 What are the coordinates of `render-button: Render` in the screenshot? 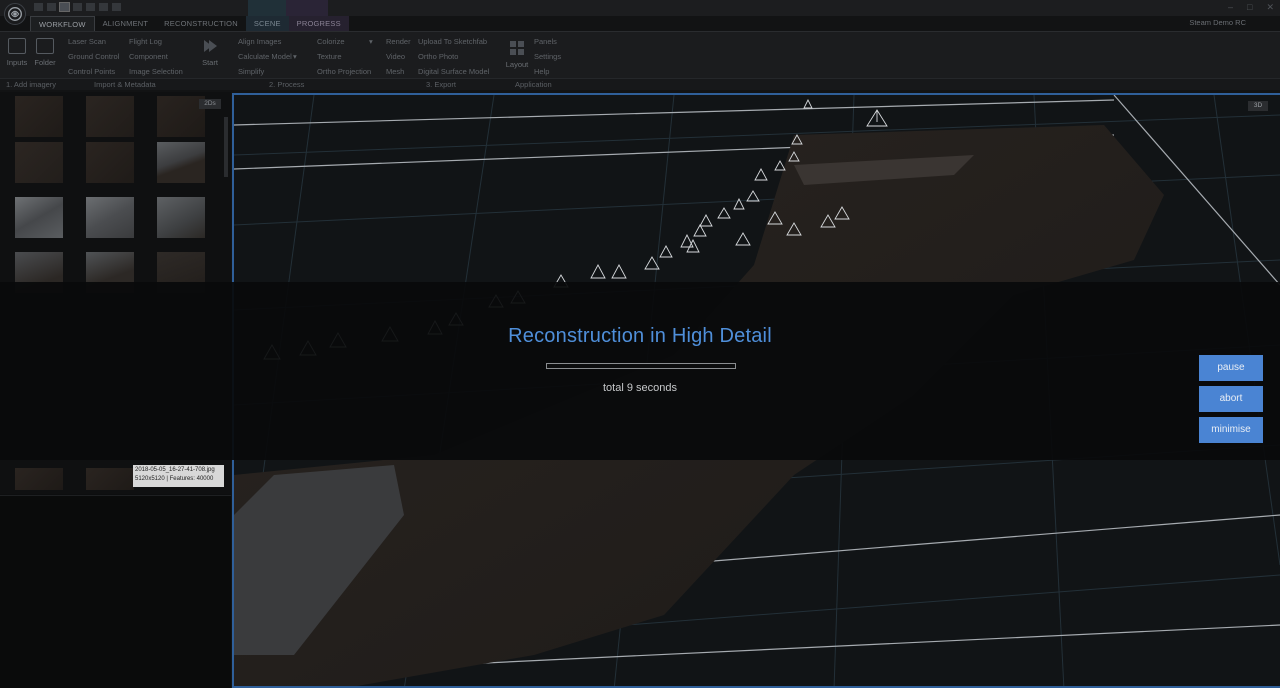 It's located at (398, 41).